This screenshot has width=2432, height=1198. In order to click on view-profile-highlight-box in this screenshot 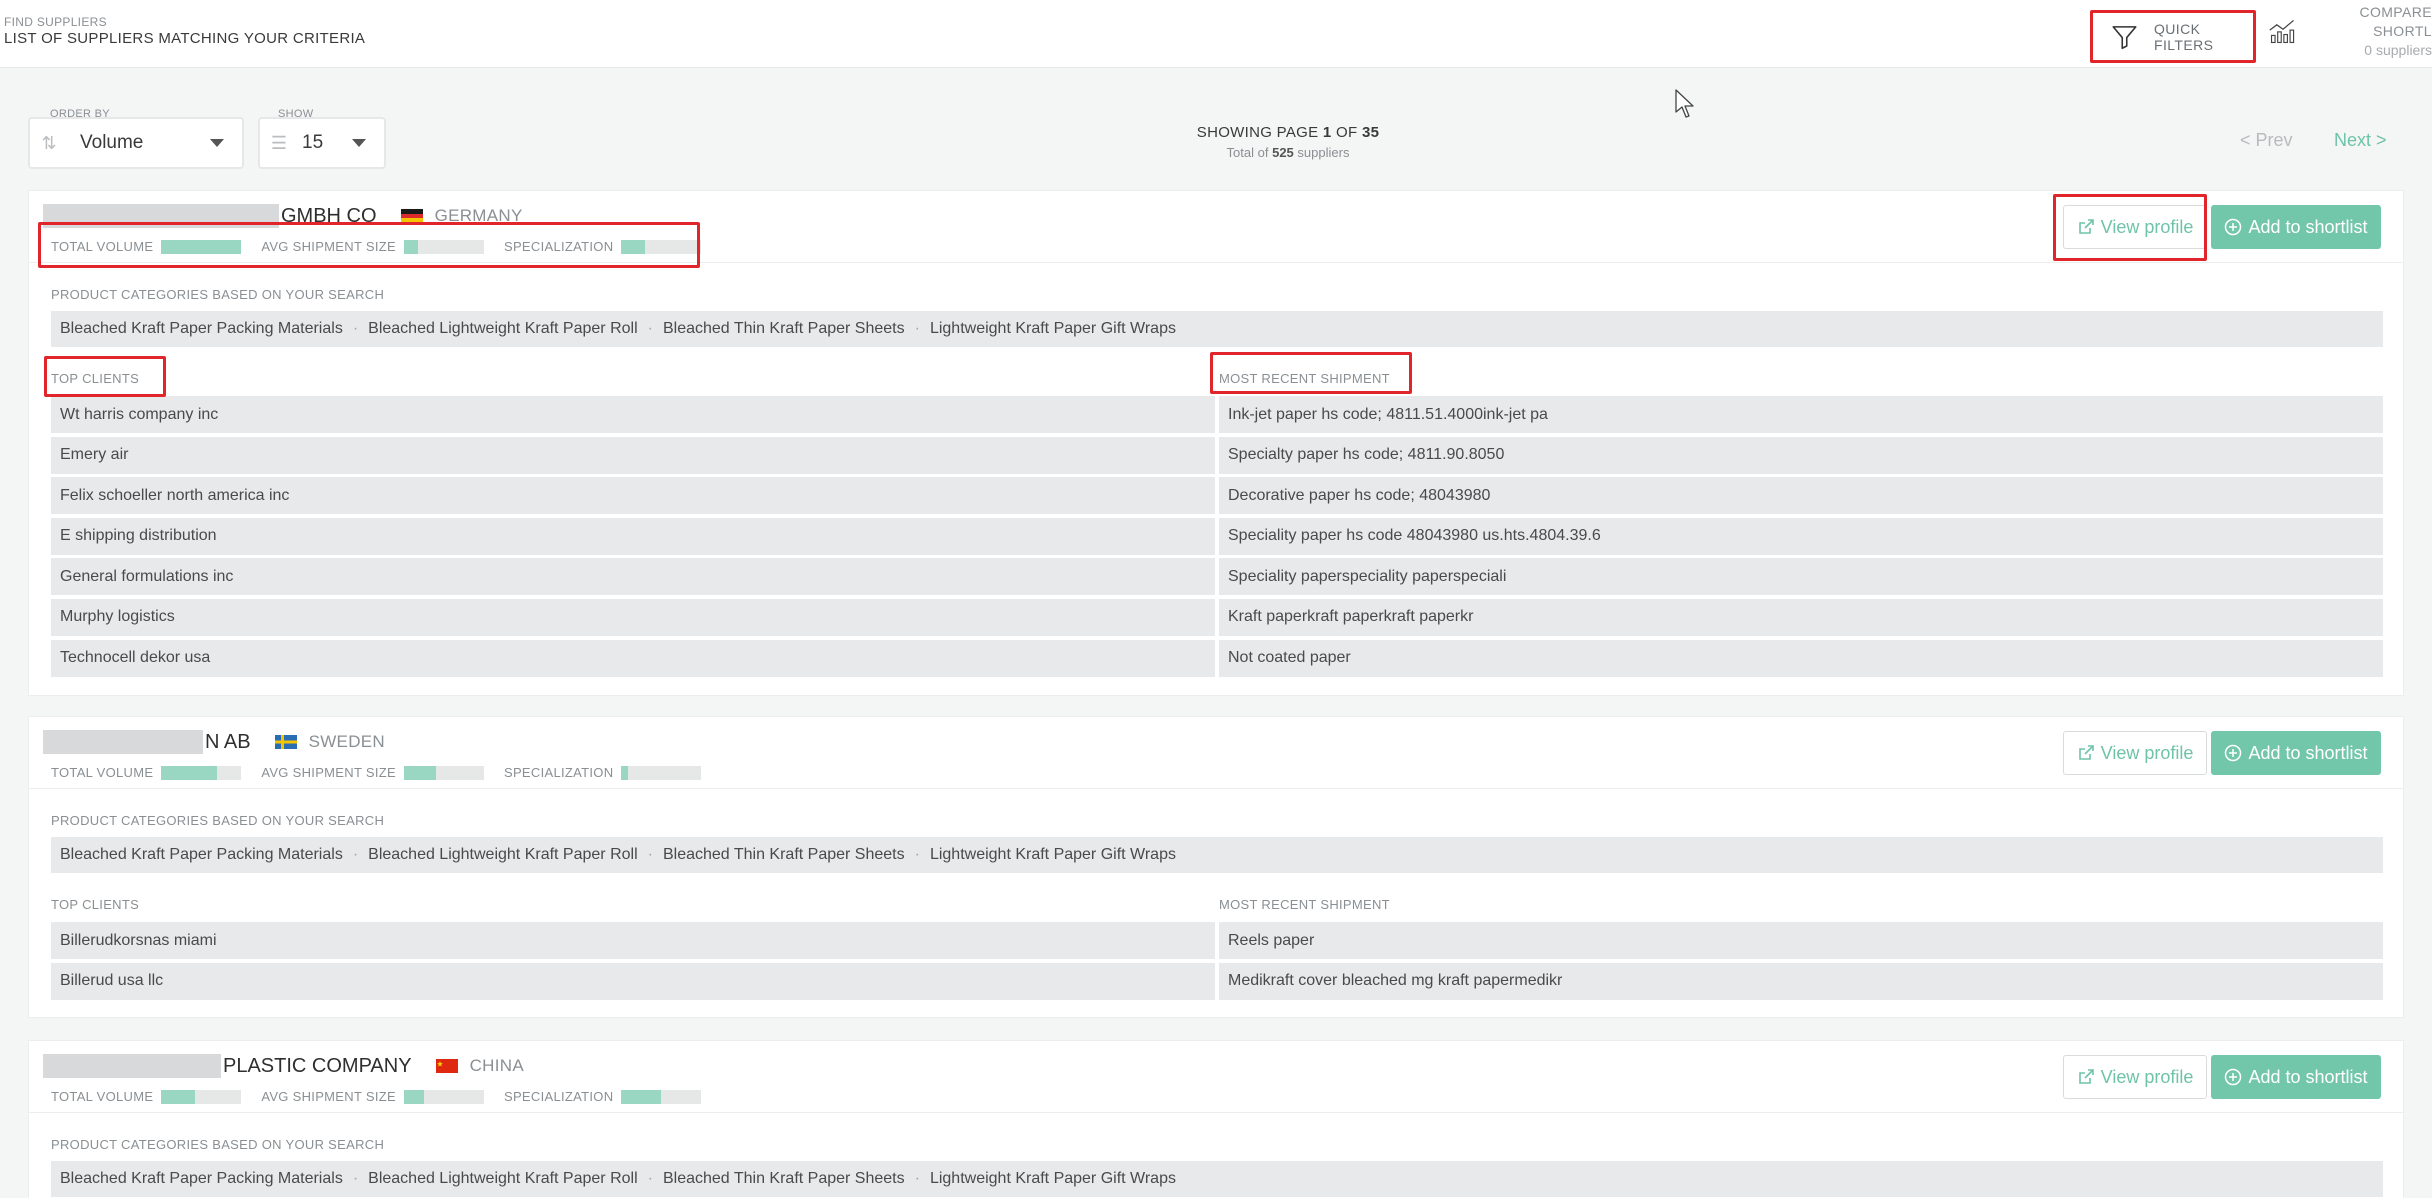, I will do `click(2130, 227)`.